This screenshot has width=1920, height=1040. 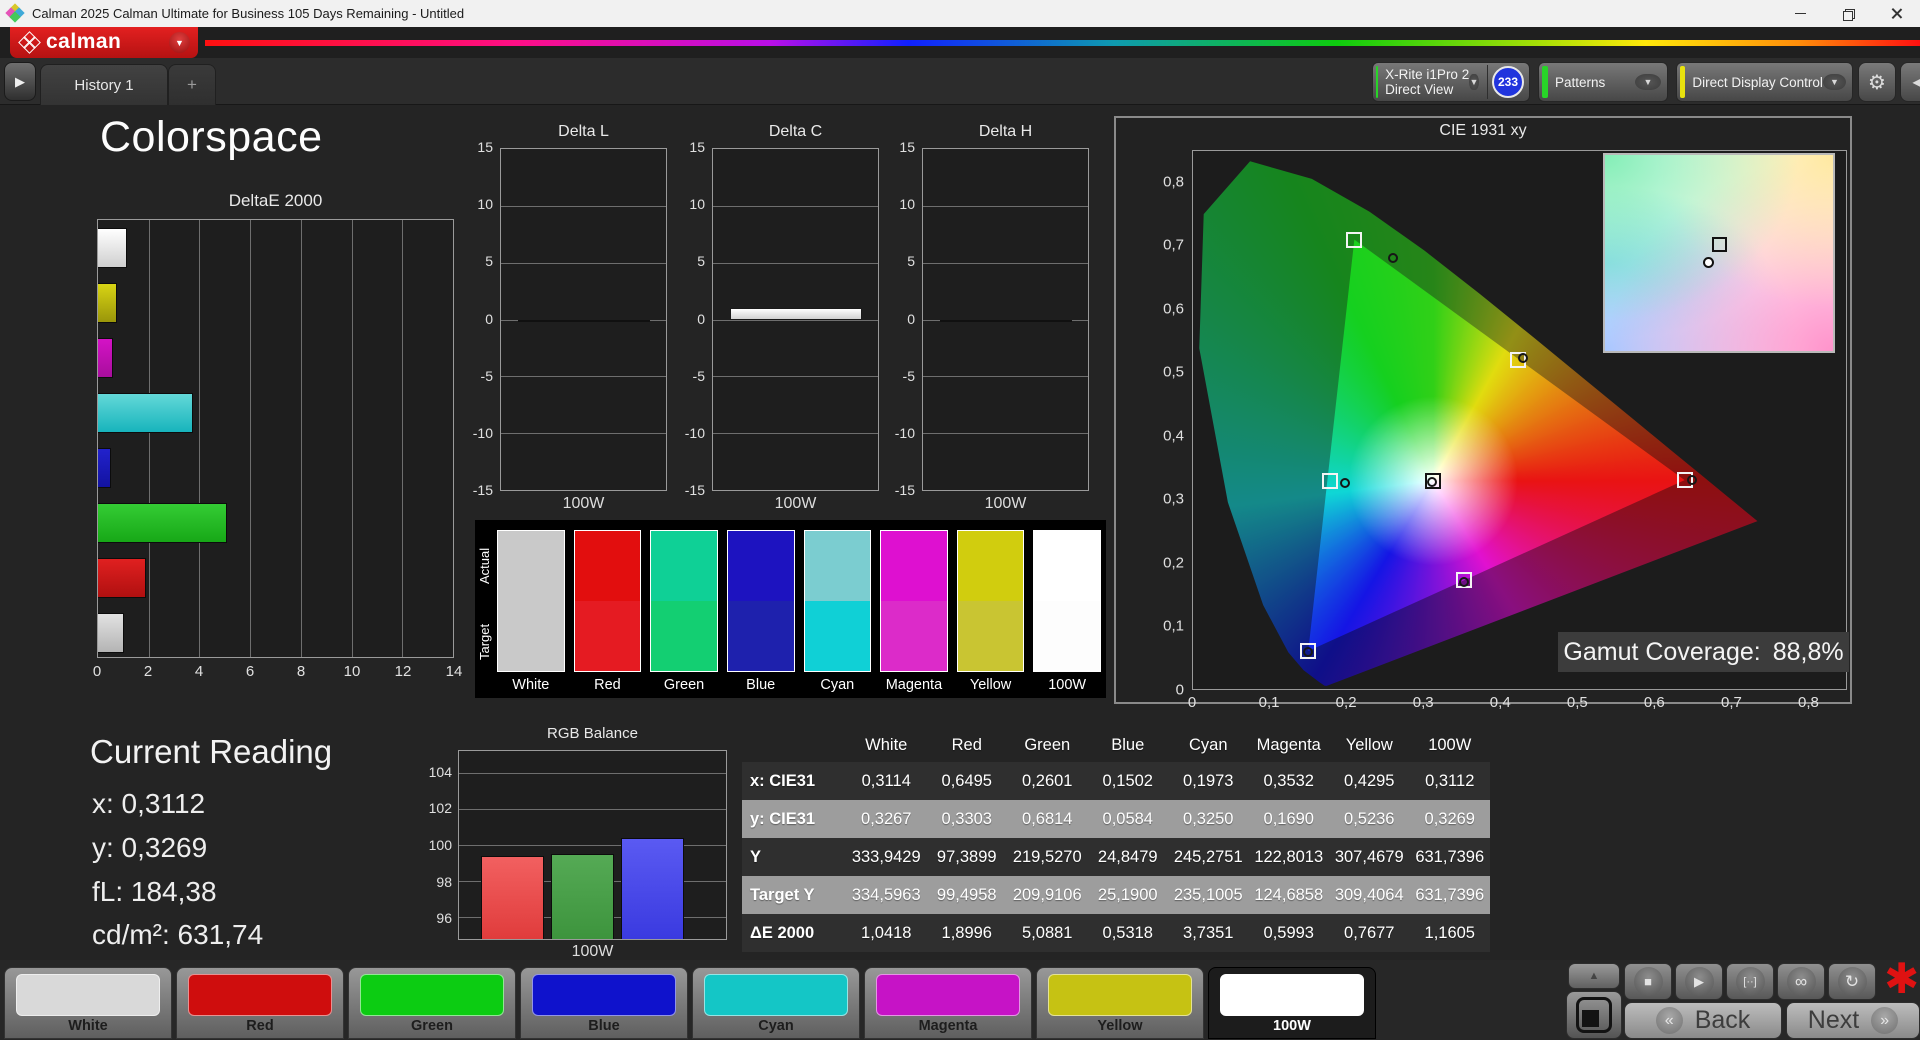 I want to click on refresh-icon: ↻, so click(x=1852, y=981).